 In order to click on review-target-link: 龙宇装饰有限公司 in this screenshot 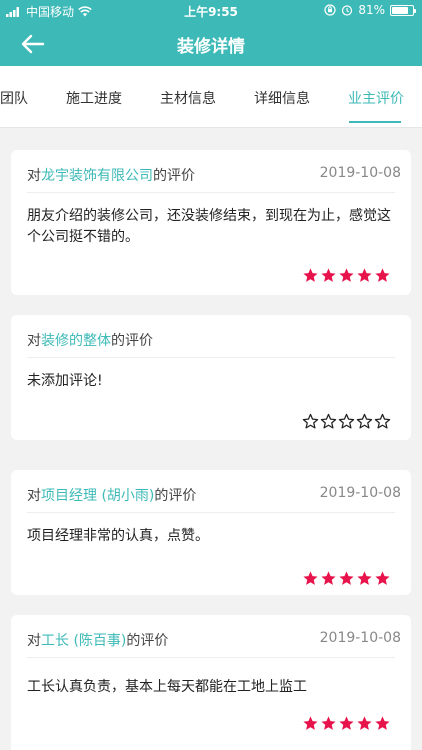, I will do `click(97, 176)`.